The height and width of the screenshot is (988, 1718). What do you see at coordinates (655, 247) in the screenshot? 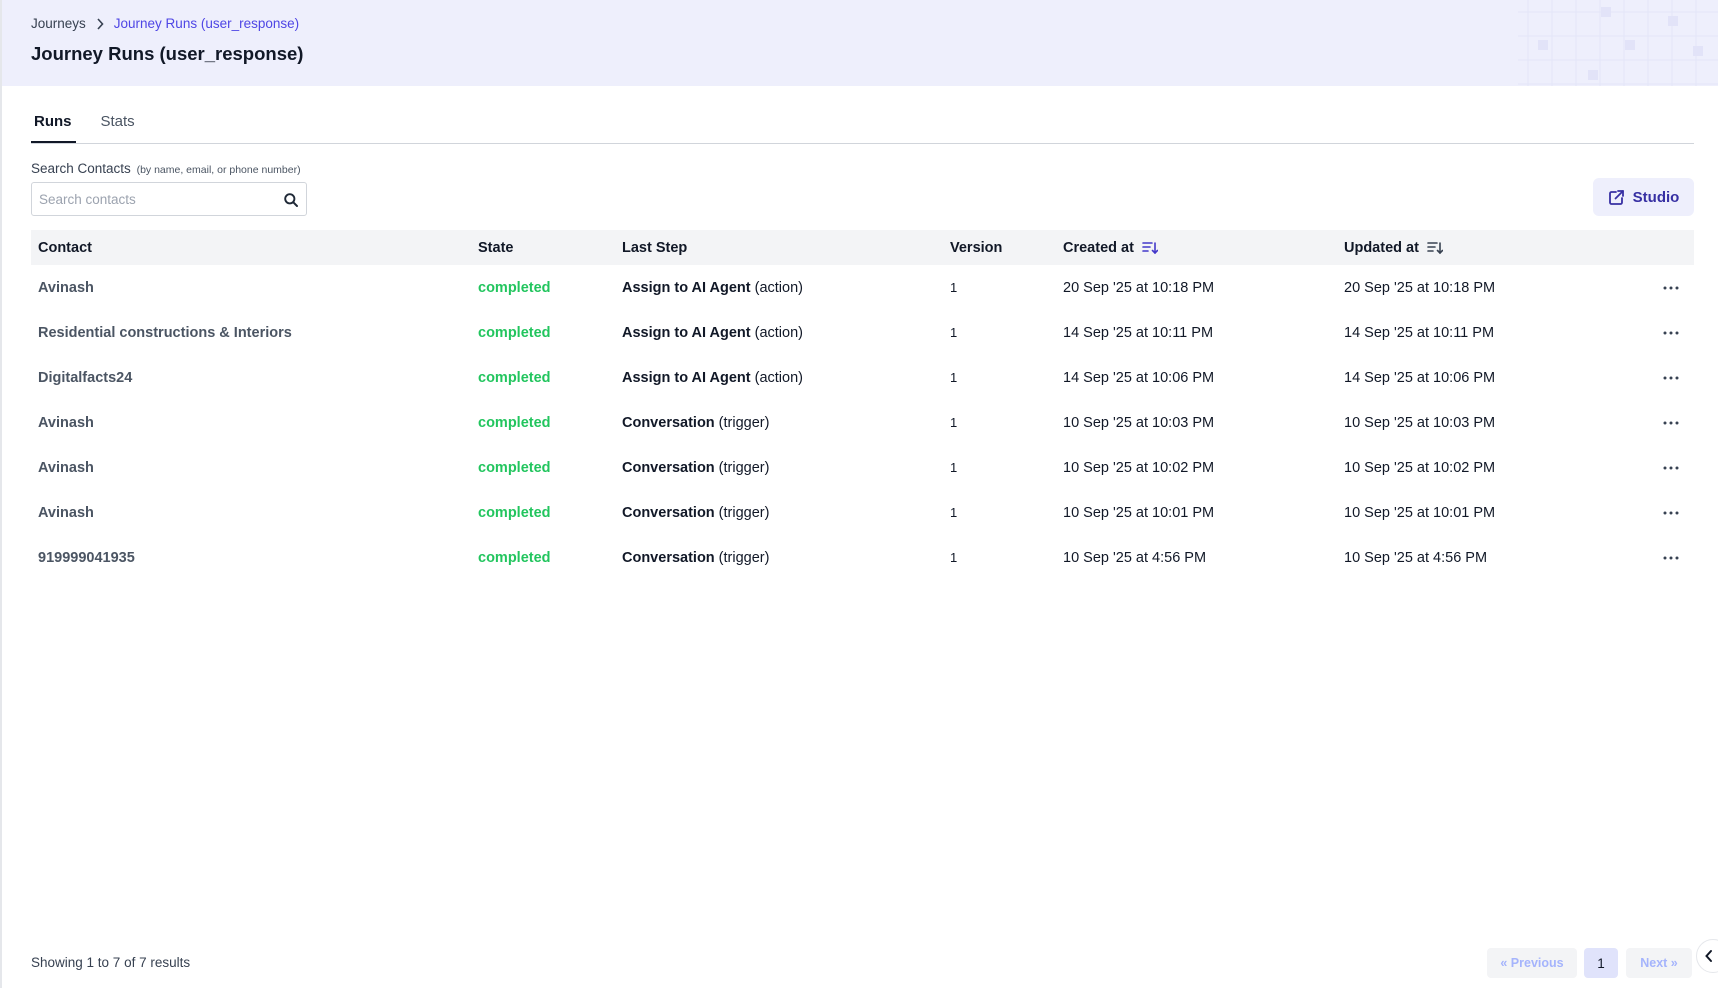
I see `header-last-step: Last Step` at bounding box center [655, 247].